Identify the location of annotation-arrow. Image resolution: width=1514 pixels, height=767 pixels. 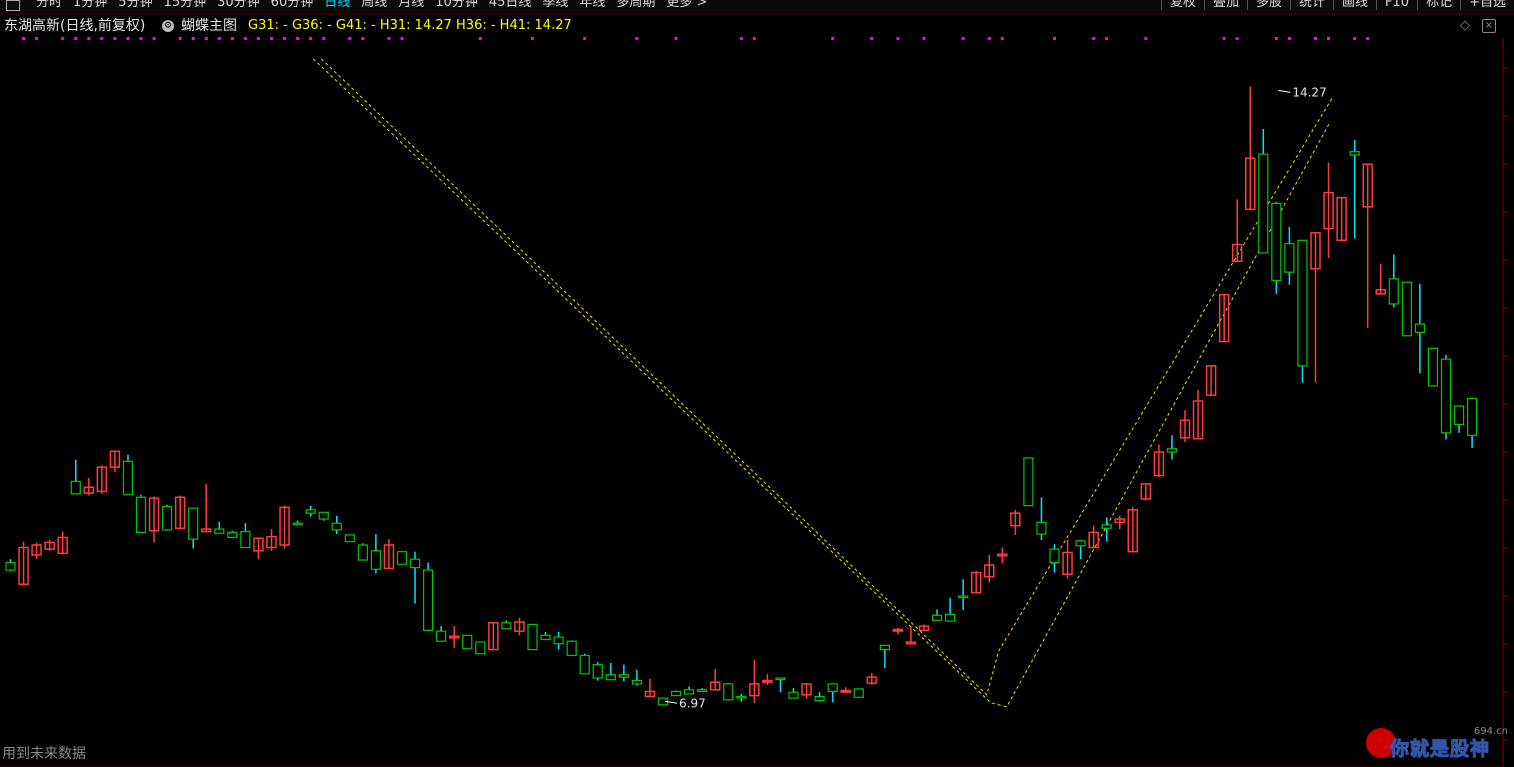
(1284, 91).